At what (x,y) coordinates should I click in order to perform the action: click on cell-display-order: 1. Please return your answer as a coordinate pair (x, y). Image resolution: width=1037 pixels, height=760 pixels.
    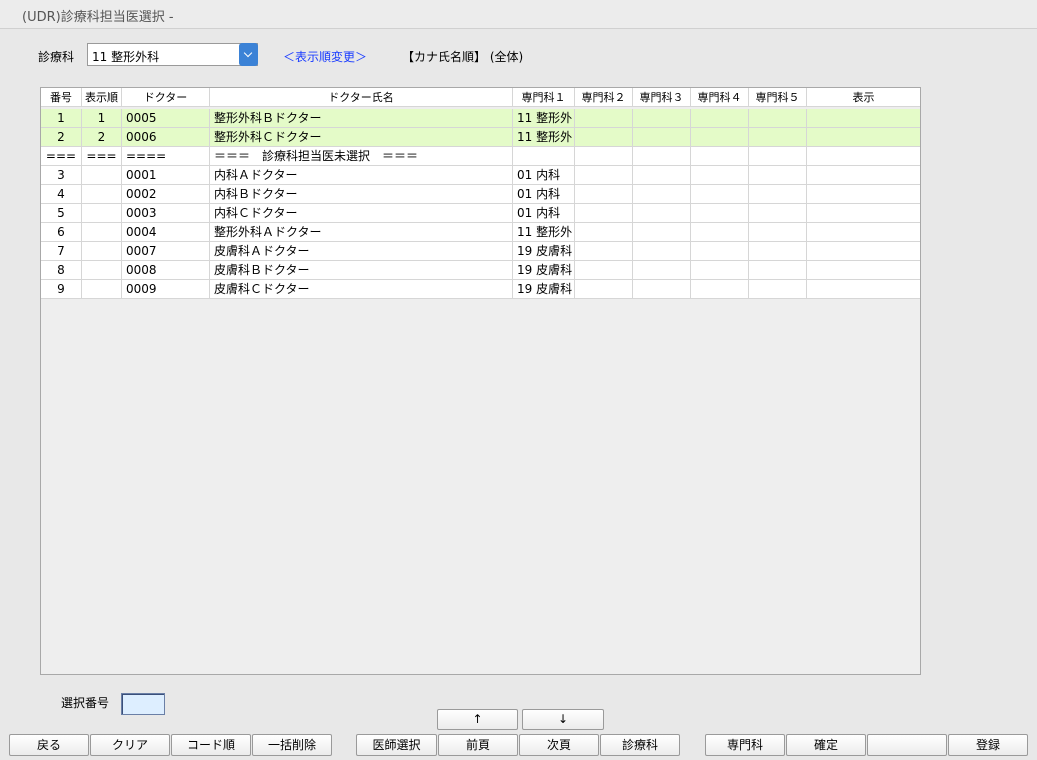
    Looking at the image, I should click on (102, 118).